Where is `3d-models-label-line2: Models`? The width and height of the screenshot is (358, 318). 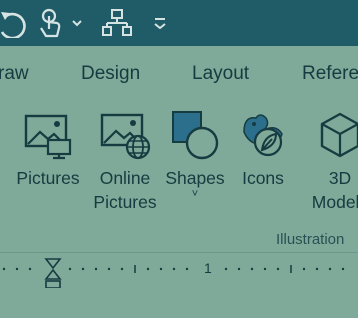
3d-models-label-line2: Models is located at coordinates (334, 202).